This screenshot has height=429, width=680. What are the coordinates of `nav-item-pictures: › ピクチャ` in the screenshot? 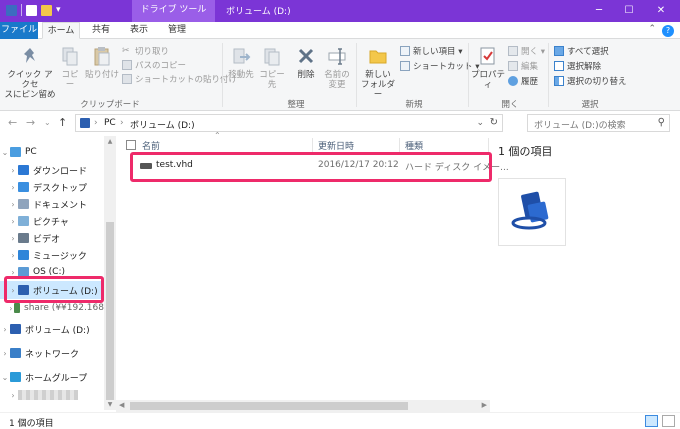 It's located at (52, 221).